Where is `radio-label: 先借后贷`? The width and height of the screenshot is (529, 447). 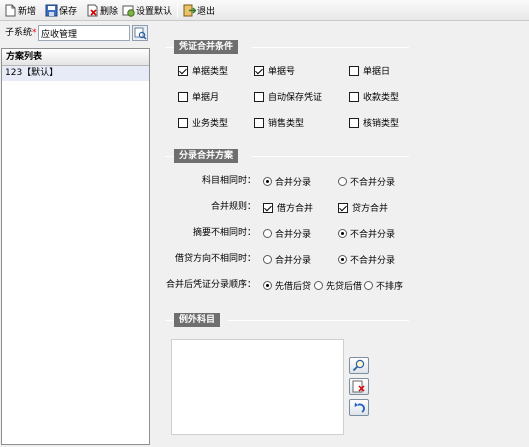 radio-label: 先借后贷 is located at coordinates (293, 287).